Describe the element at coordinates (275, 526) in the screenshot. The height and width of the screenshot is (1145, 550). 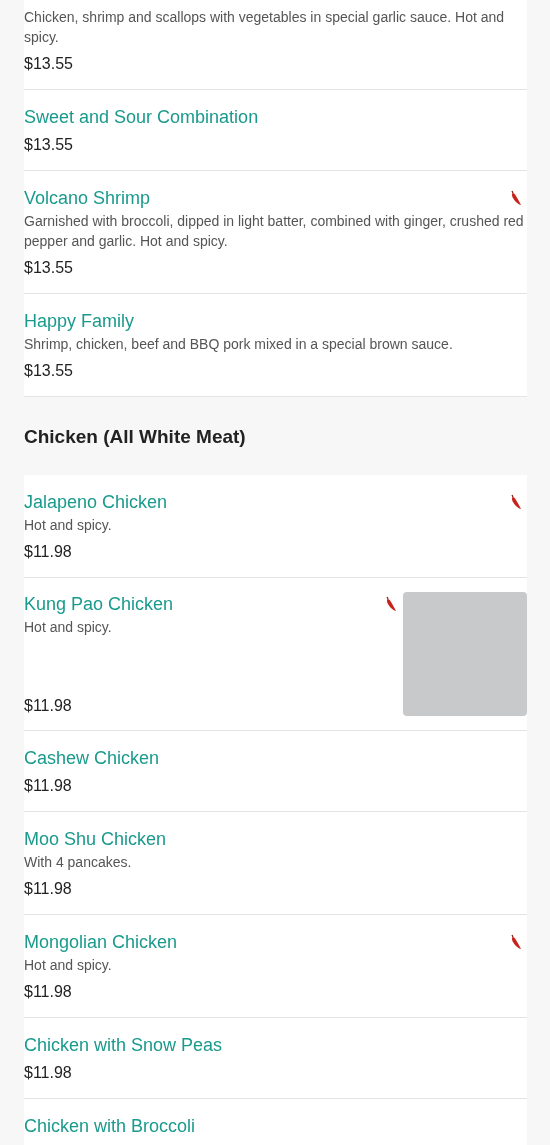
I see `menu-item: Jalapeno Chicken Hot and spicy. $11.98` at that location.